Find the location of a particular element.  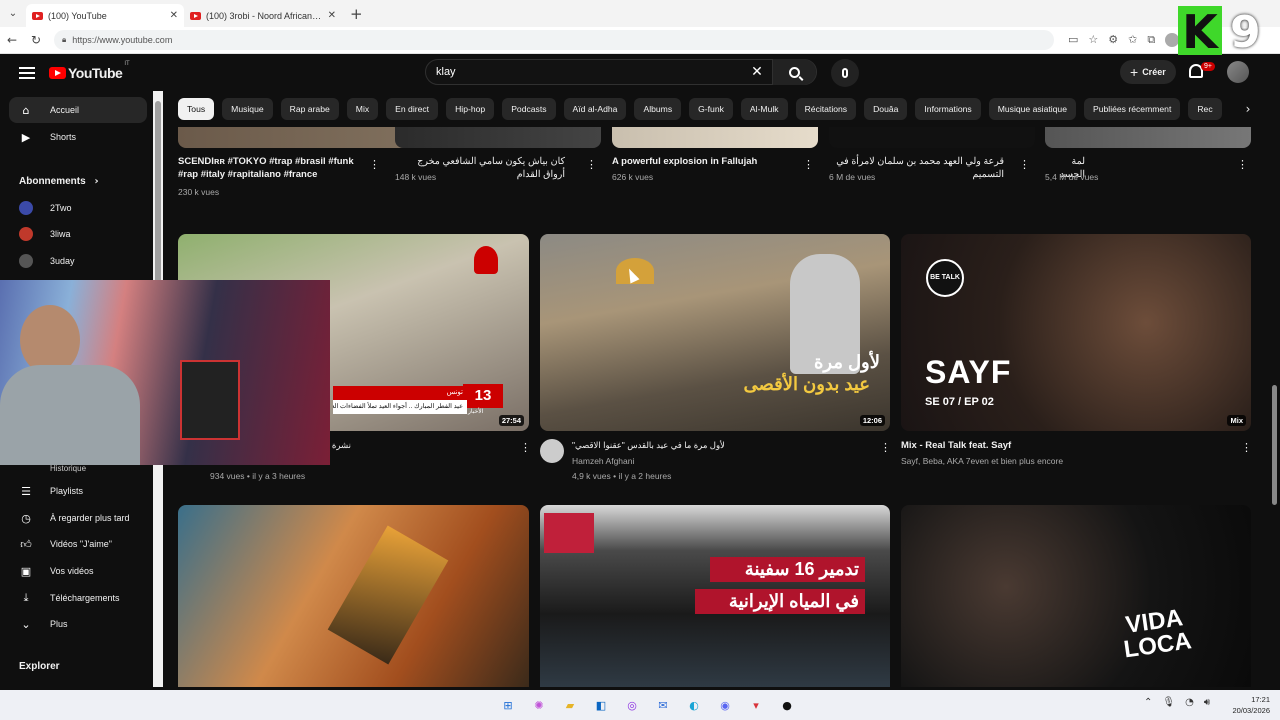

volume-icon: 🔊︎ is located at coordinates (1207, 702).